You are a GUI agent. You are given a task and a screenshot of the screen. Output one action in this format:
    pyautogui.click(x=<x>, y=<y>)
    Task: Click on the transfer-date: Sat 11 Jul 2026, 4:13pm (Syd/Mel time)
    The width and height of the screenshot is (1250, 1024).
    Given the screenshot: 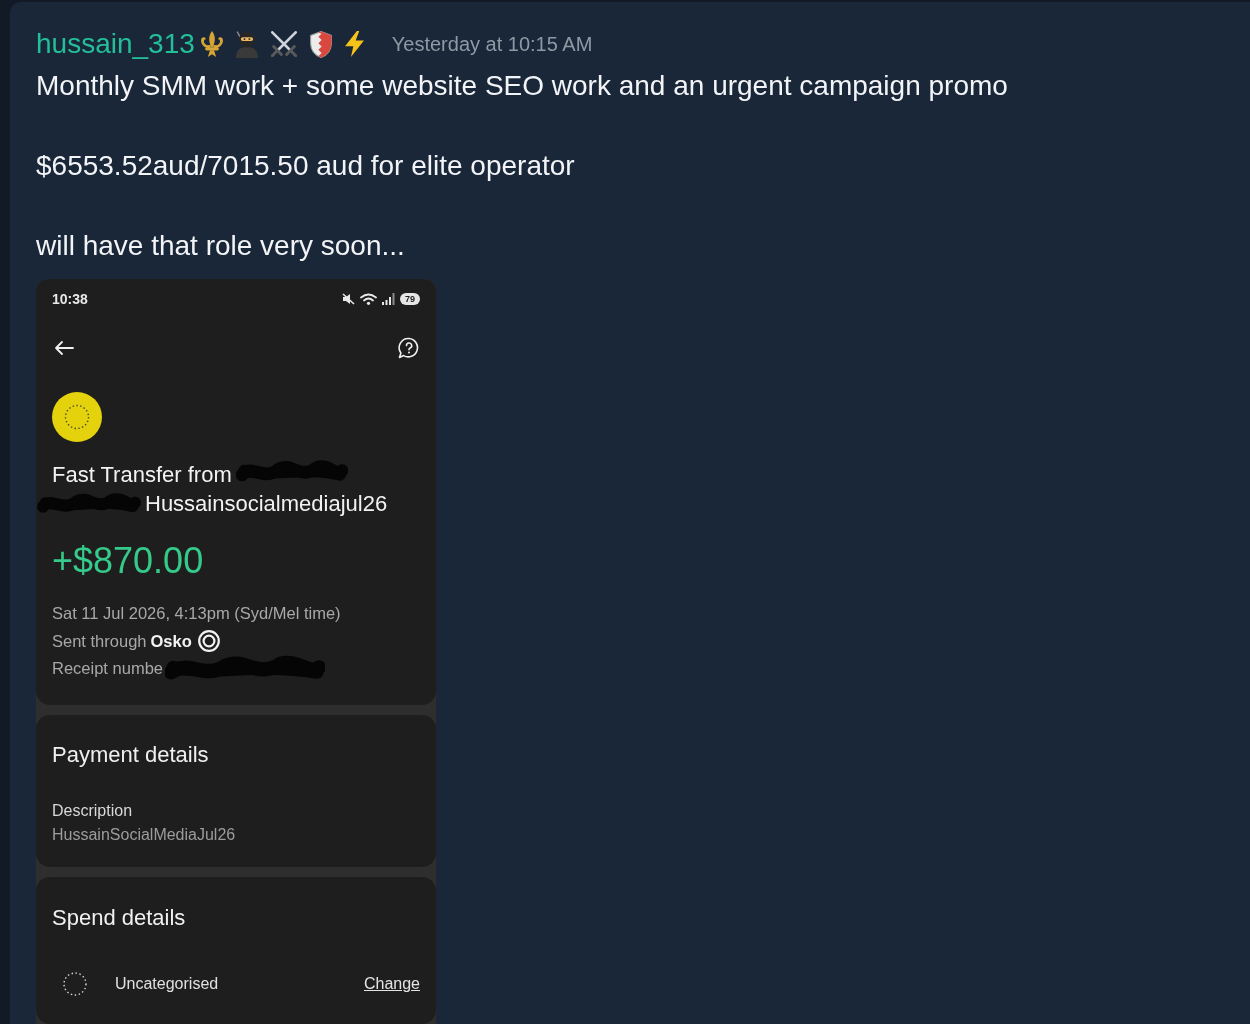 What is the action you would take?
    pyautogui.click(x=197, y=613)
    